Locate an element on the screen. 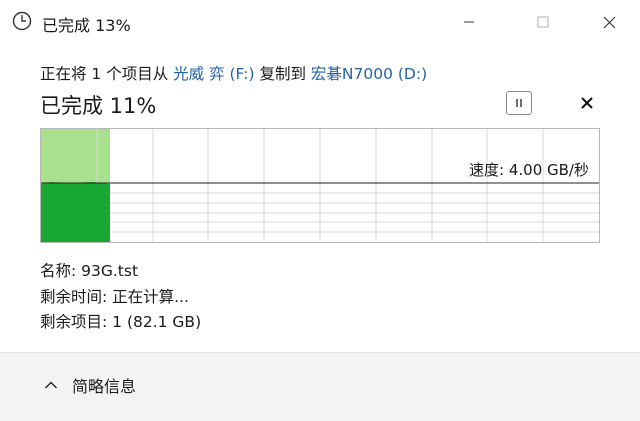  minimize-button is located at coordinates (469, 22).